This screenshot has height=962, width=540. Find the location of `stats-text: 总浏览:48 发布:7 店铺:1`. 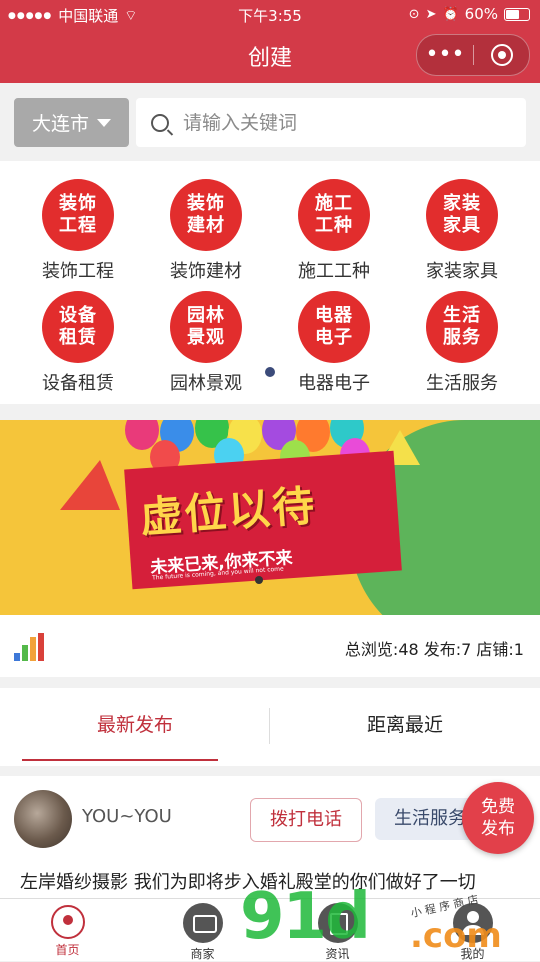

stats-text: 总浏览:48 发布:7 店铺:1 is located at coordinates (434, 649).